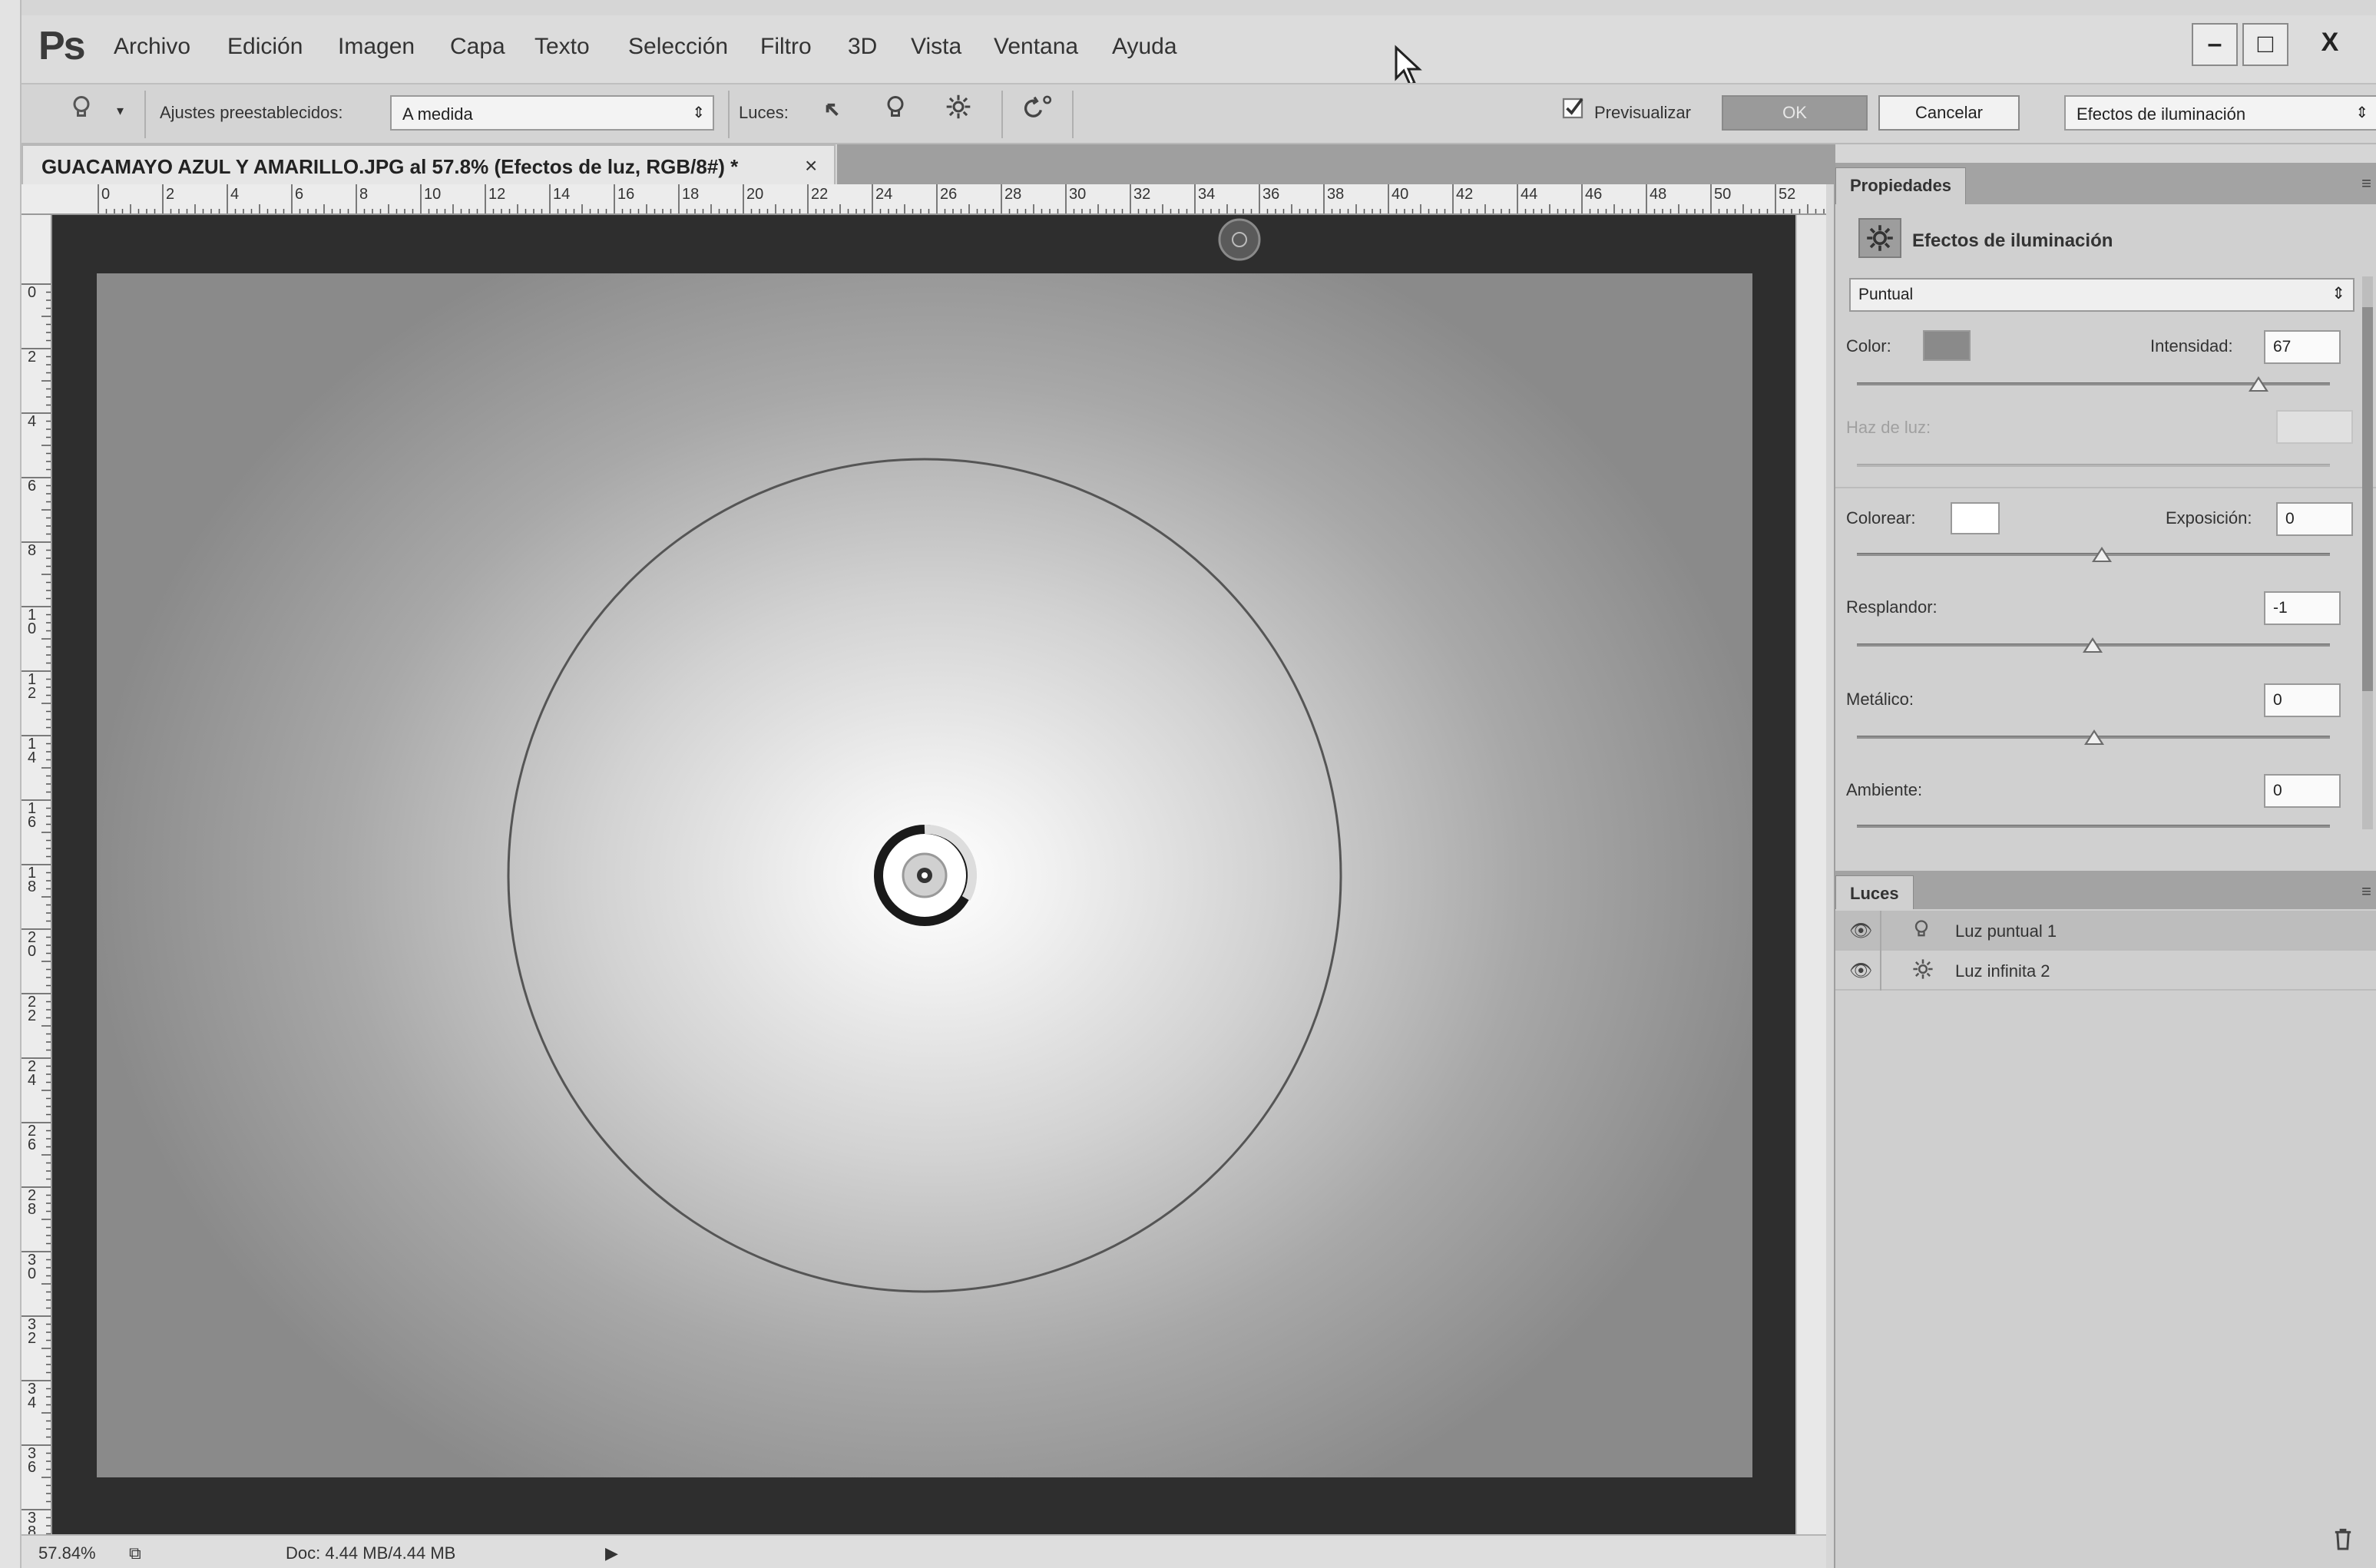 Image resolution: width=2376 pixels, height=1568 pixels. I want to click on menu-filtro: Filtro, so click(786, 47).